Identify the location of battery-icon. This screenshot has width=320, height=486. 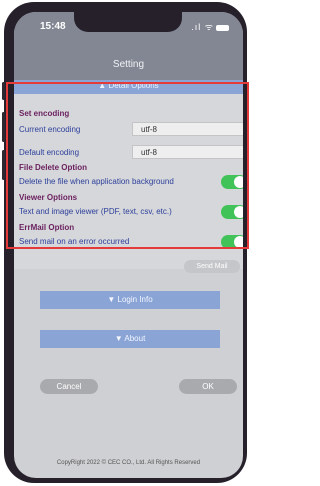
(222, 27).